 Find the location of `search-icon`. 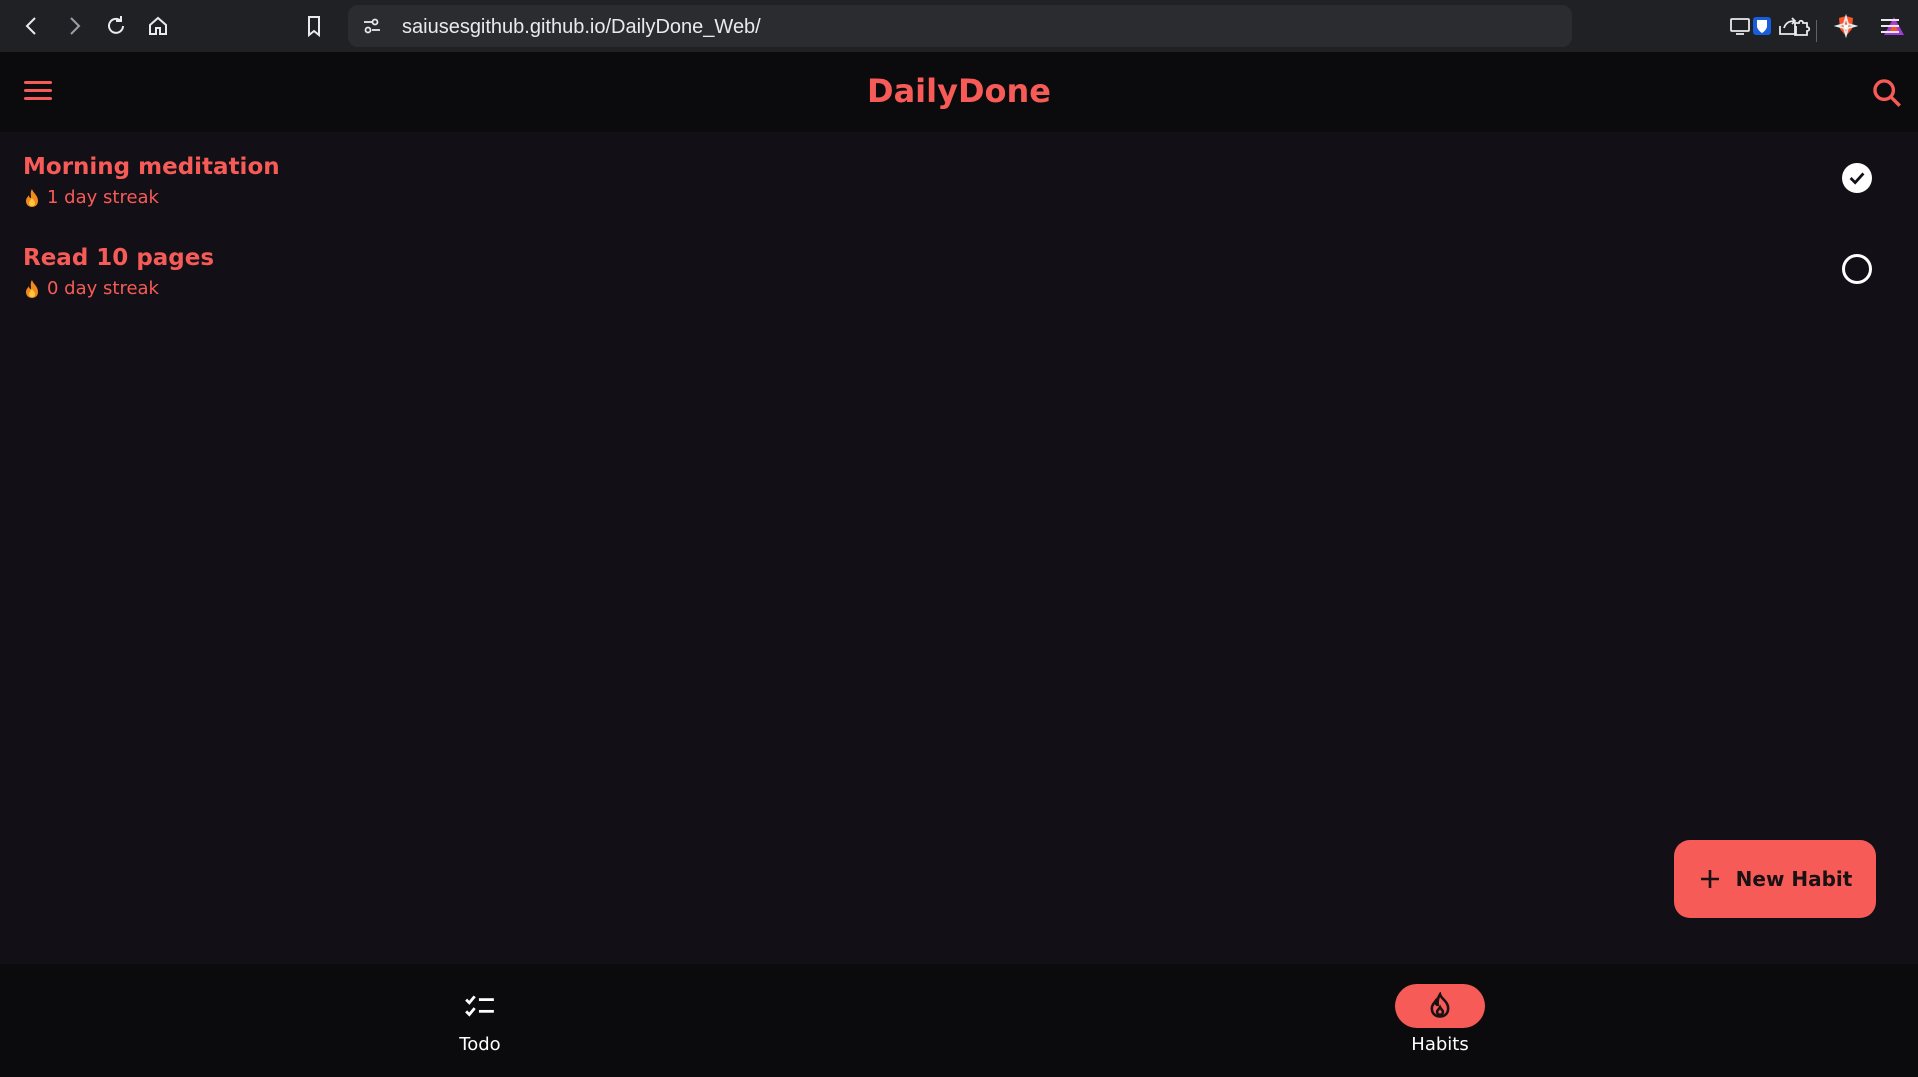

search-icon is located at coordinates (1887, 93).